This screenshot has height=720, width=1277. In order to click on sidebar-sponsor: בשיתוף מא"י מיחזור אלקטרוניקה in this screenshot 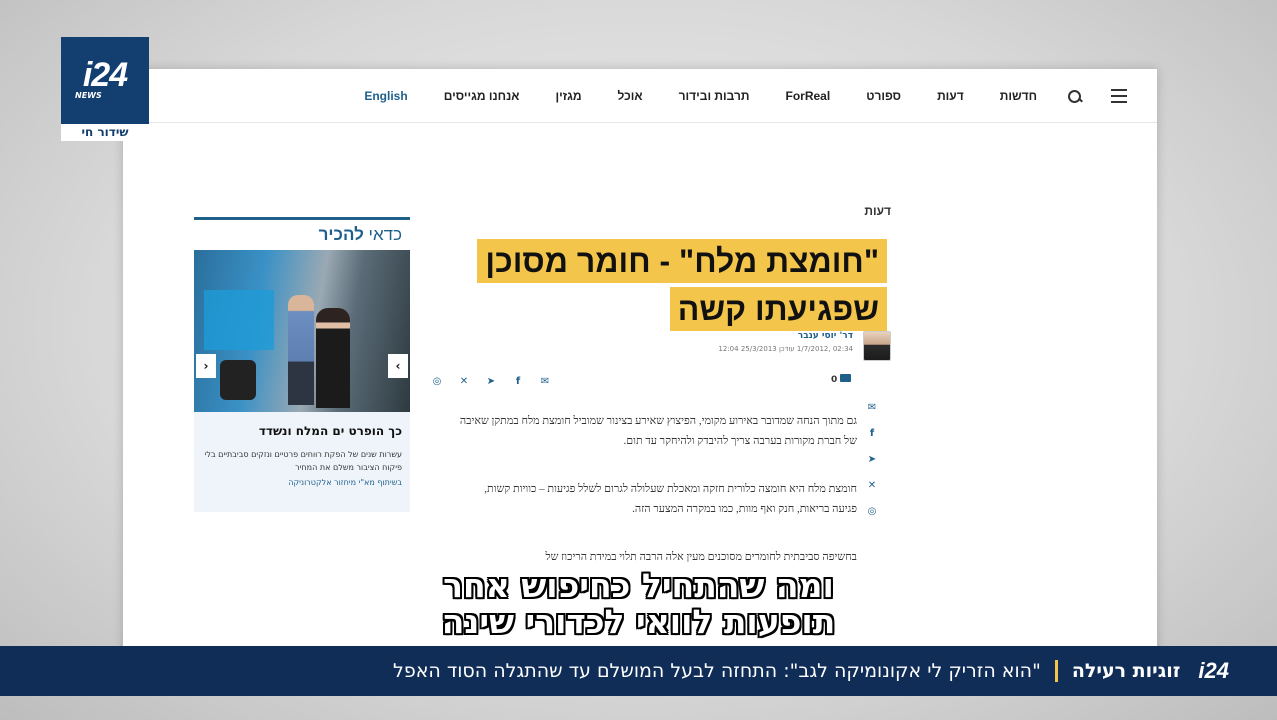, I will do `click(345, 482)`.